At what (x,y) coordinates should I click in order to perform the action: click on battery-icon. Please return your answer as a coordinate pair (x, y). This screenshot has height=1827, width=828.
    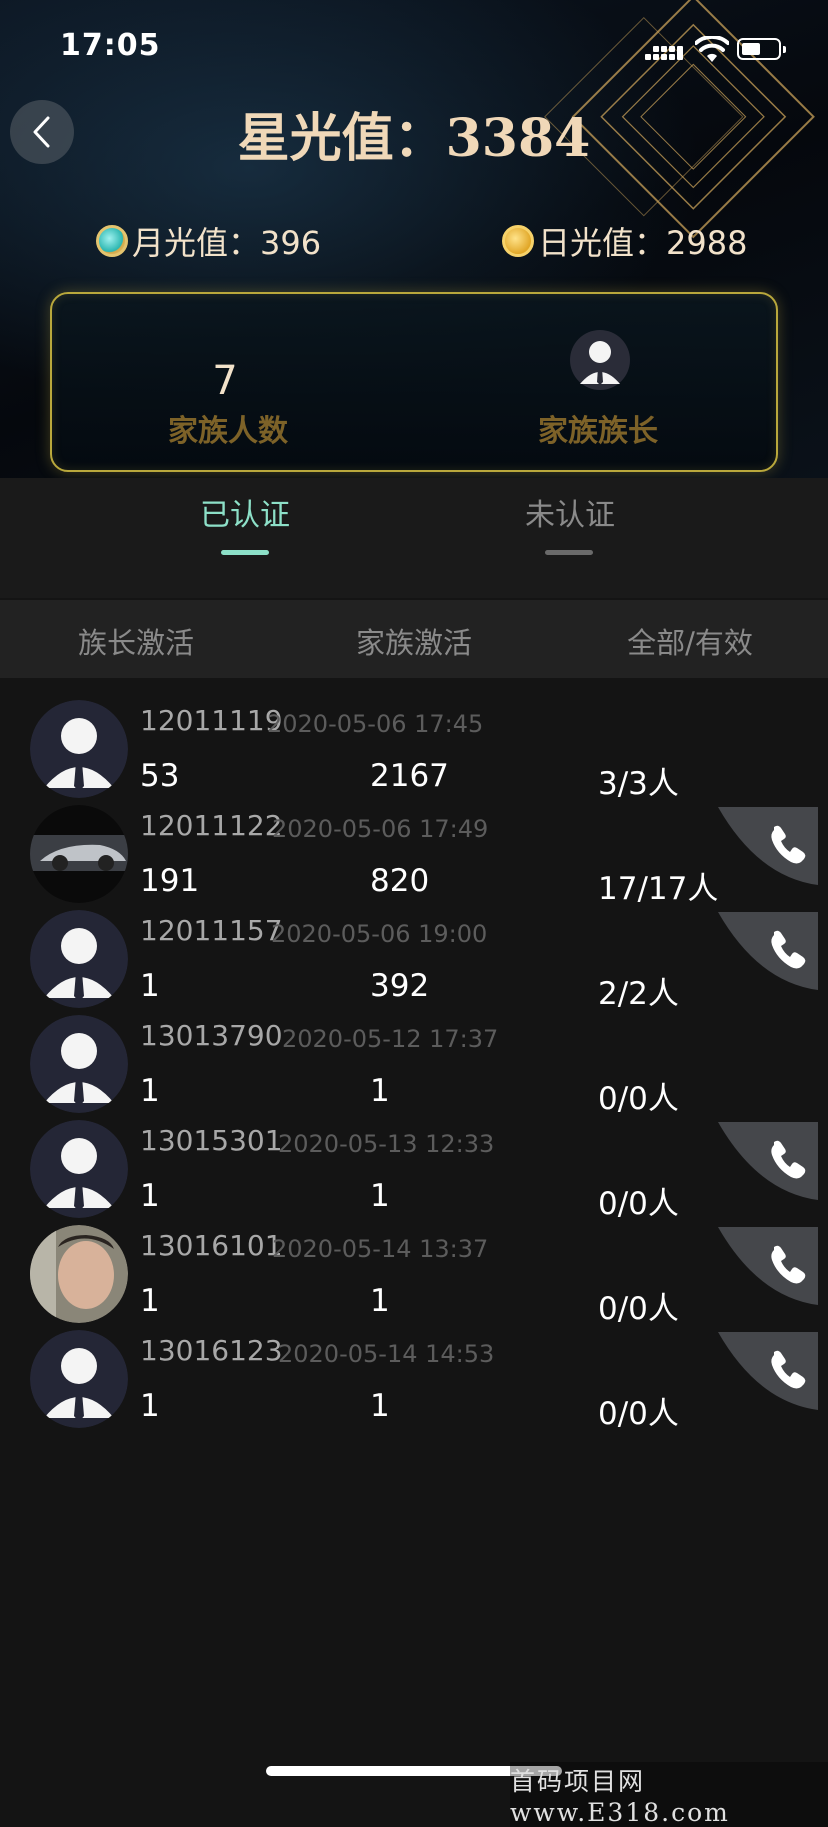
    Looking at the image, I should click on (761, 49).